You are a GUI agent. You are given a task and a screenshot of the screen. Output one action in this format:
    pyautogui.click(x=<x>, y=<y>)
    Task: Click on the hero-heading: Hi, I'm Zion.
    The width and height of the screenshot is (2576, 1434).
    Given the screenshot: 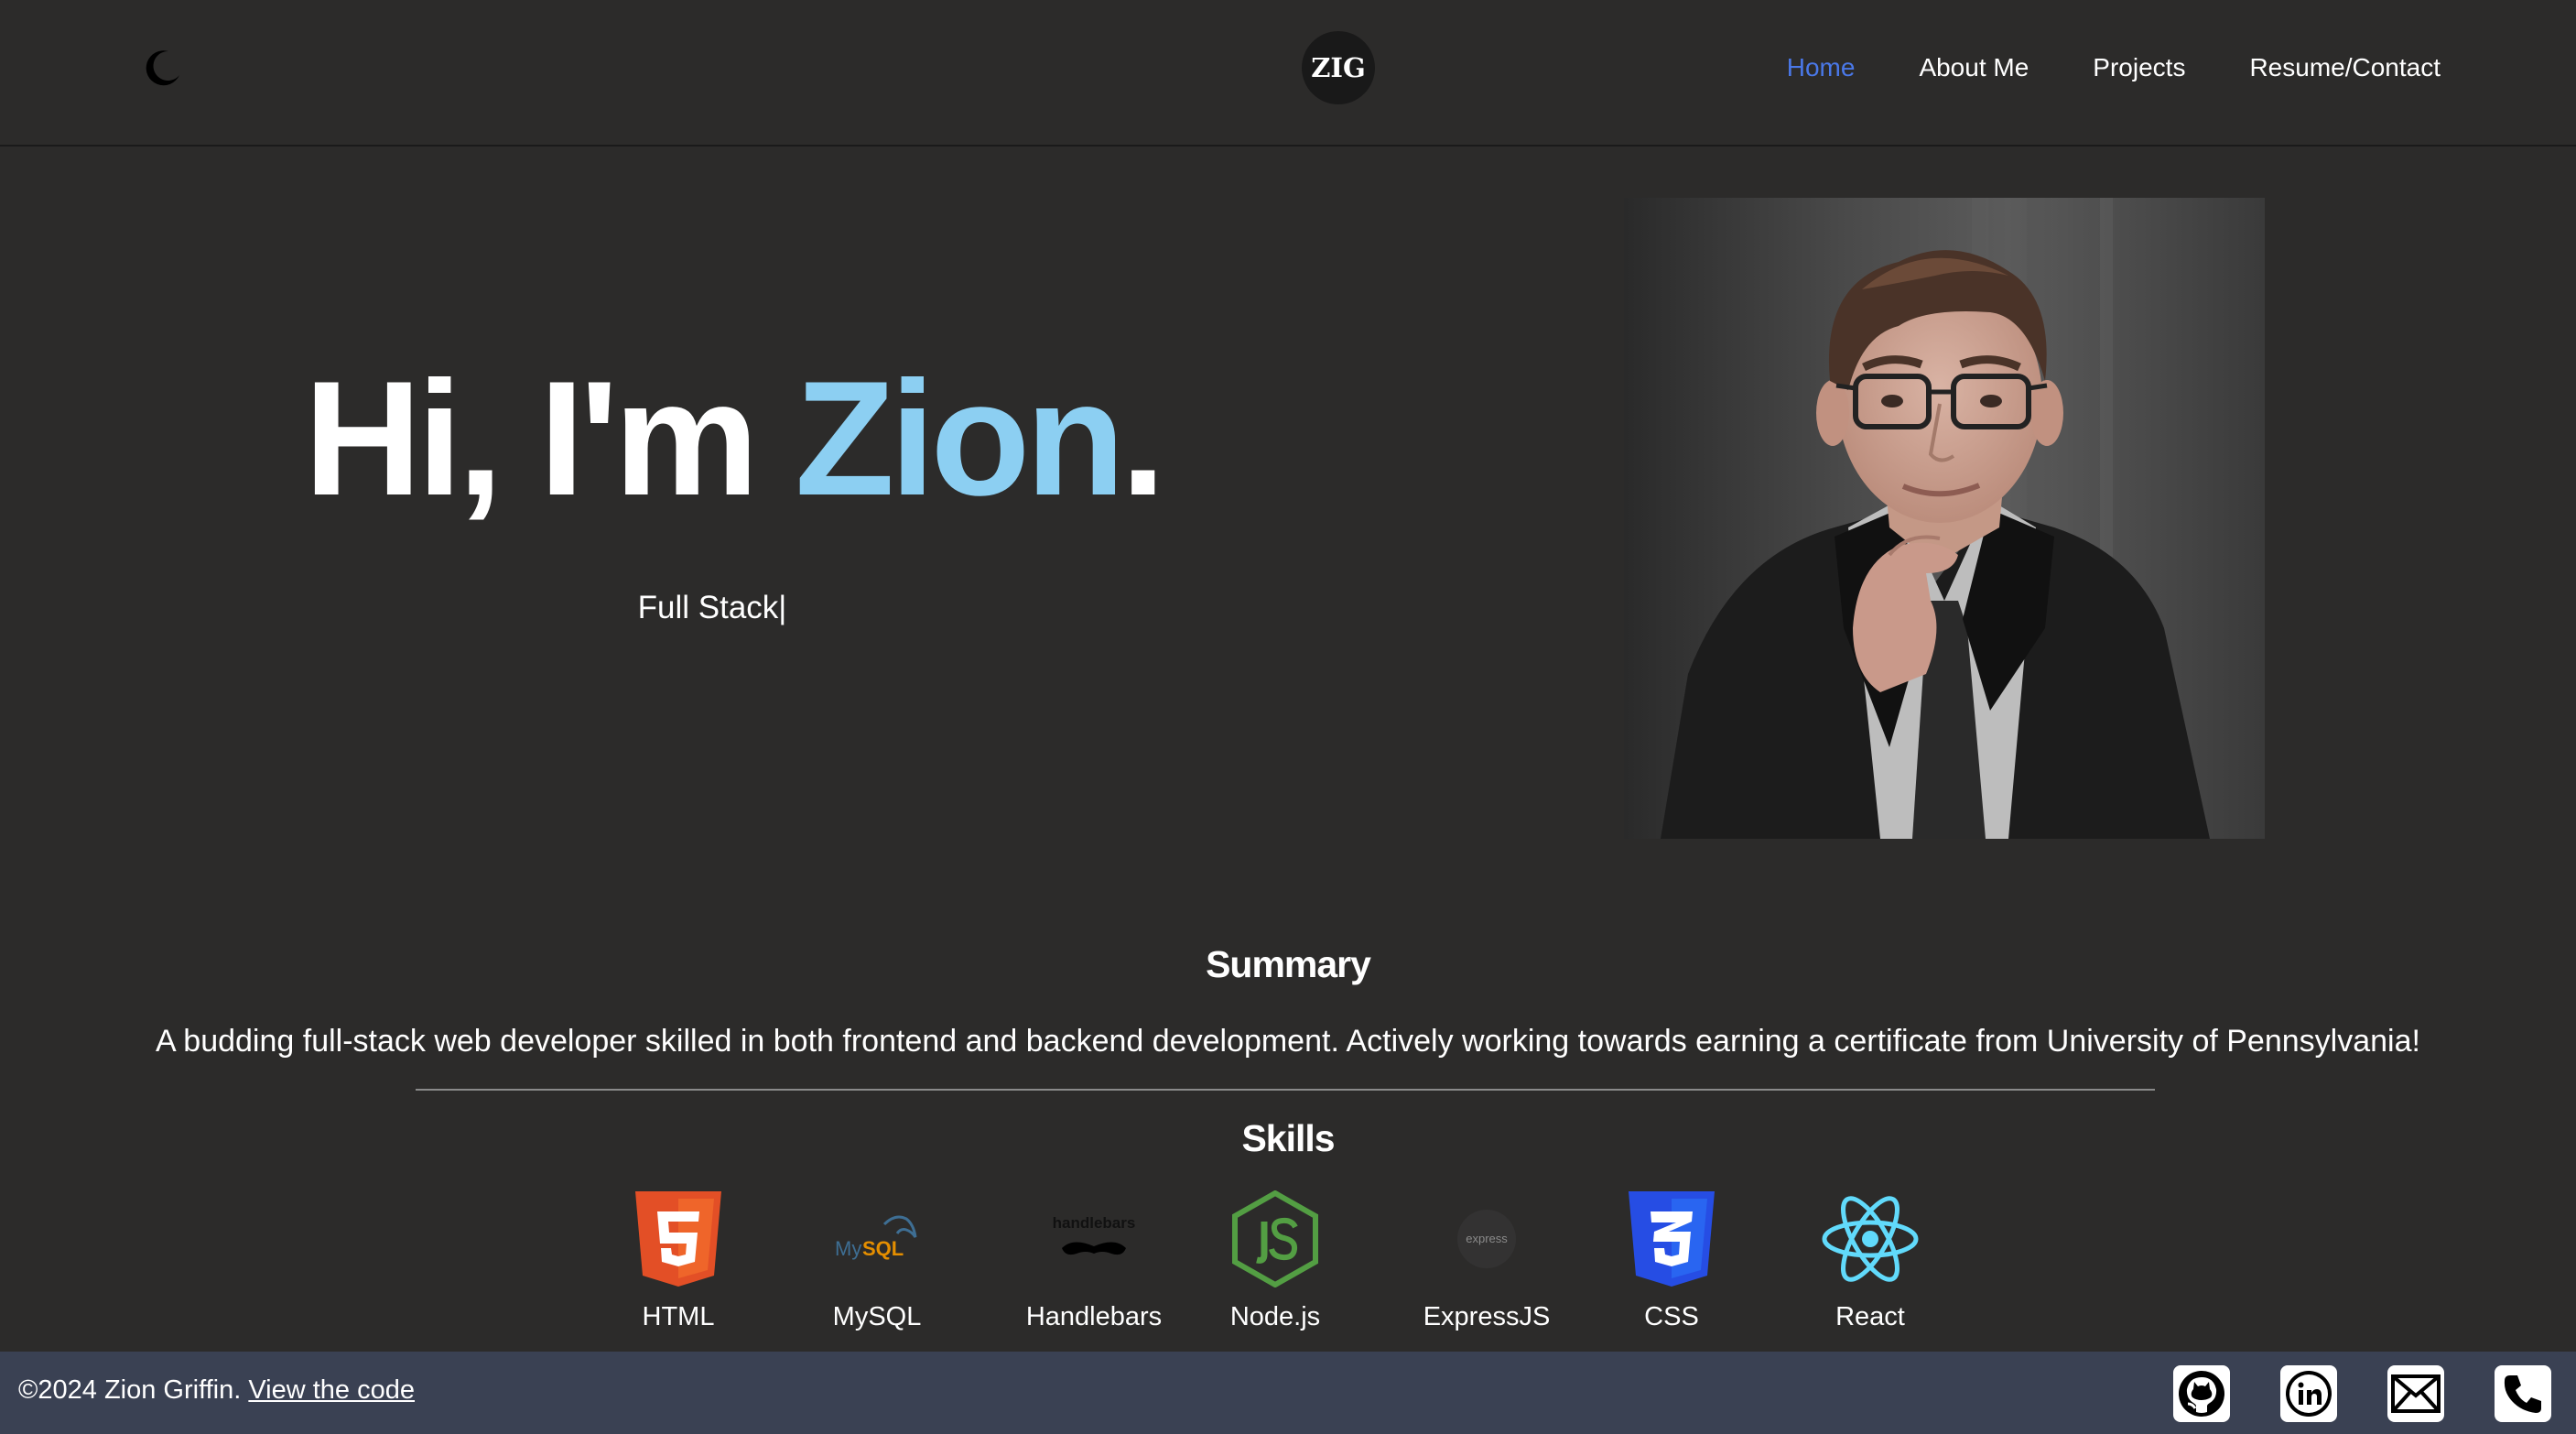 What is the action you would take?
    pyautogui.click(x=735, y=438)
    